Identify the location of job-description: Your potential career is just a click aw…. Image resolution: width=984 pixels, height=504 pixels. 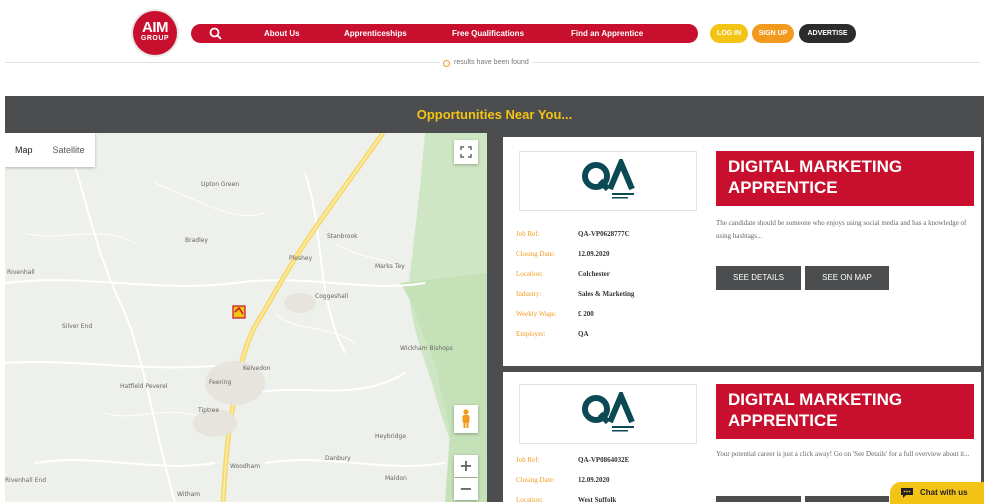
(843, 454).